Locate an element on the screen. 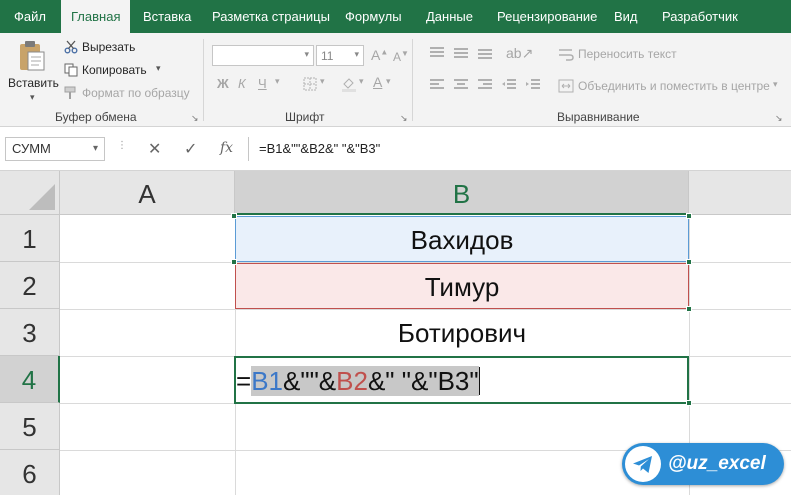 This screenshot has height=495, width=791. align-left-icon is located at coordinates (437, 85).